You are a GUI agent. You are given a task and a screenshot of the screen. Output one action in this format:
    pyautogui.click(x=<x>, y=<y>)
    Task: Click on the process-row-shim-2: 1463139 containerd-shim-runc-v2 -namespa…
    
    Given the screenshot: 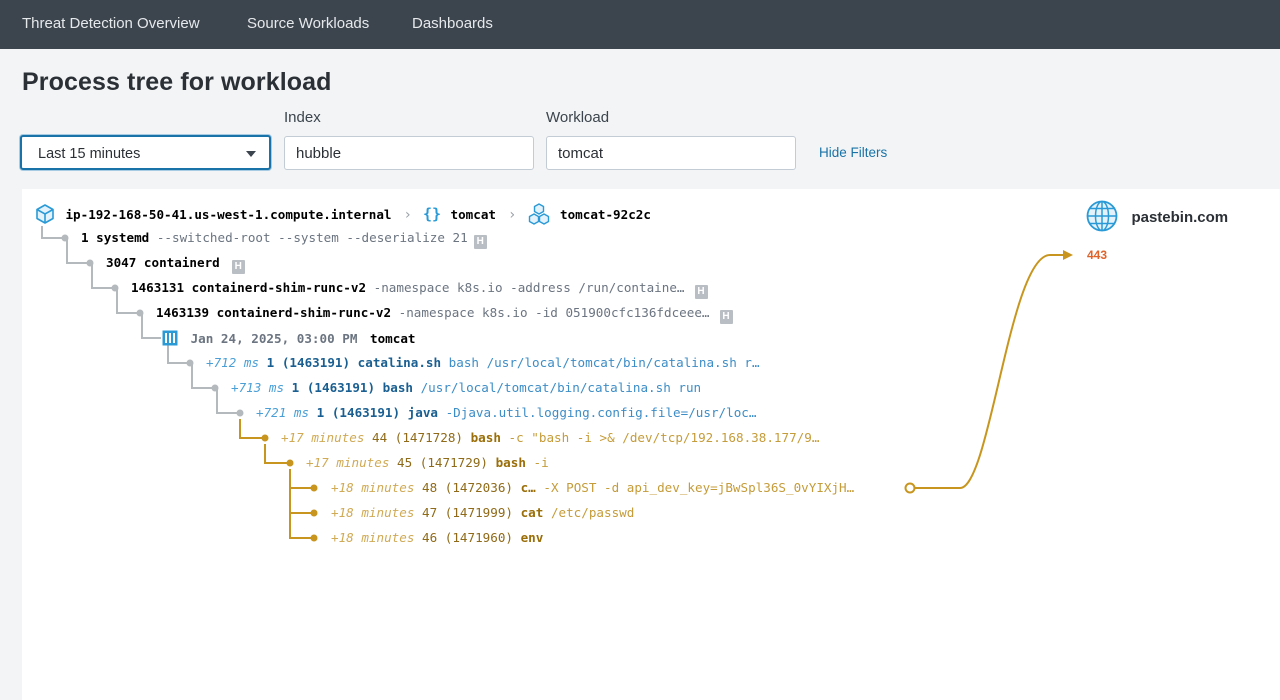 What is the action you would take?
    pyautogui.click(x=444, y=314)
    